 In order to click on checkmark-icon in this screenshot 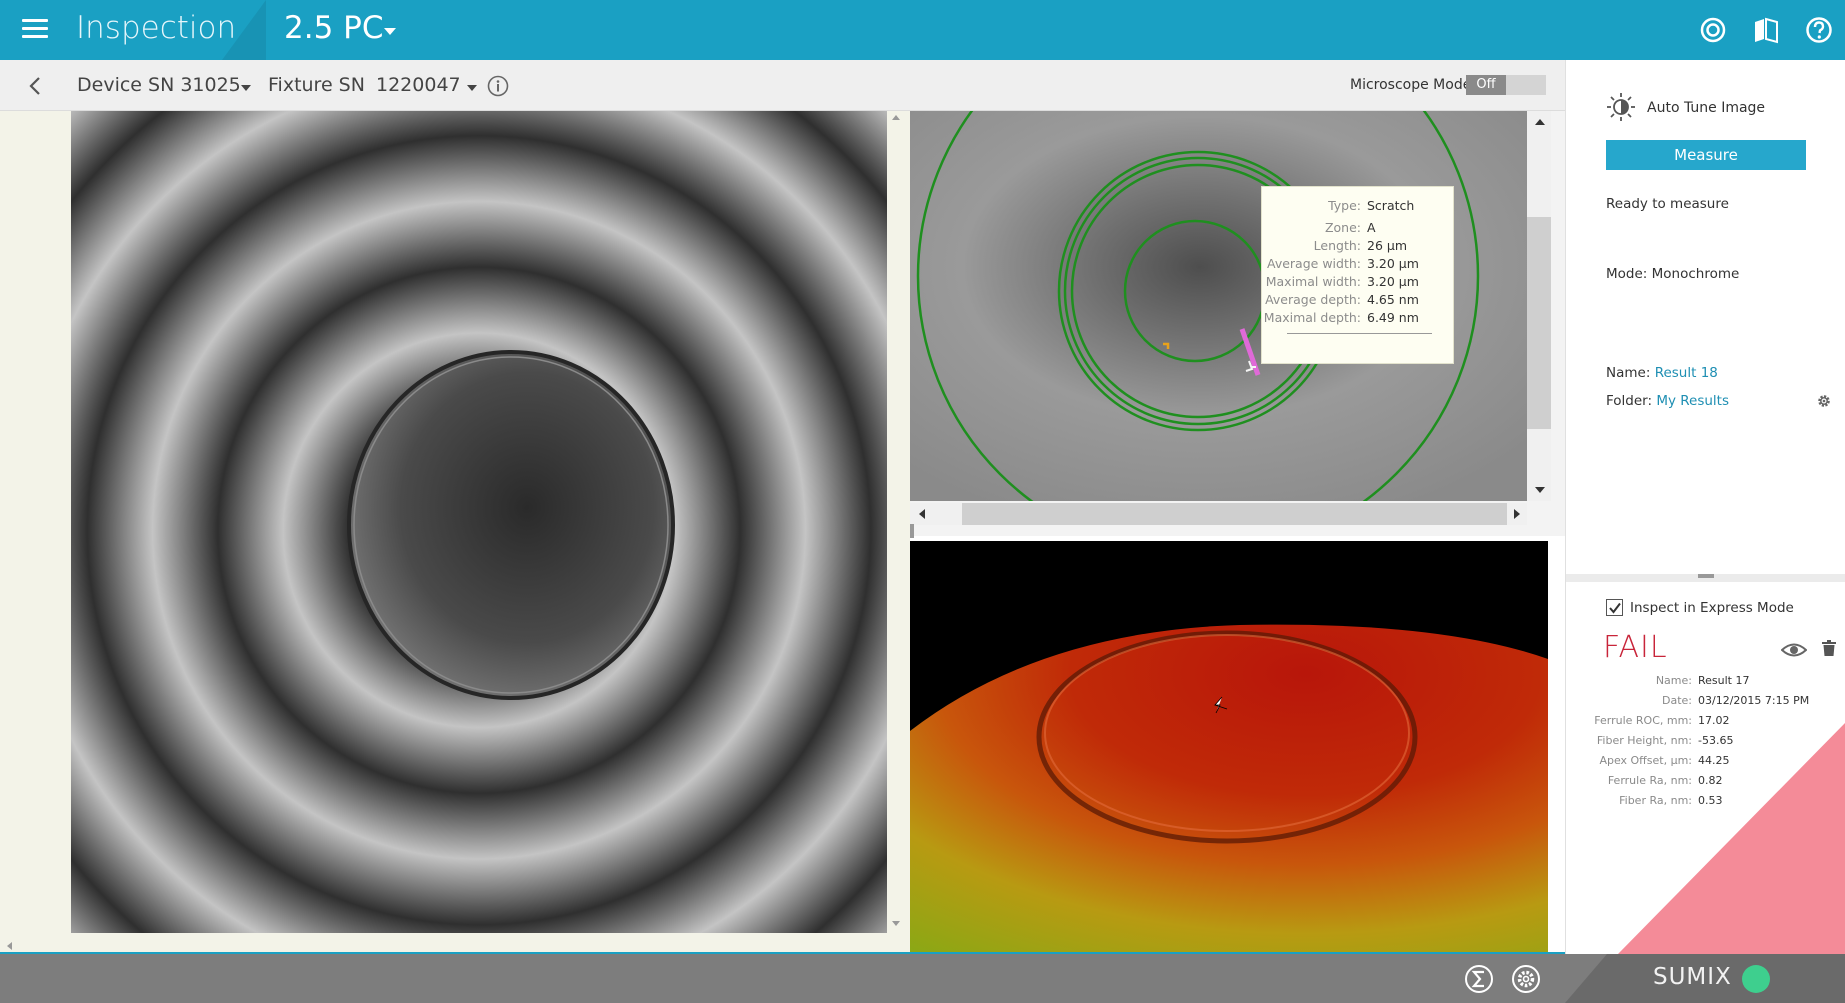, I will do `click(1615, 608)`.